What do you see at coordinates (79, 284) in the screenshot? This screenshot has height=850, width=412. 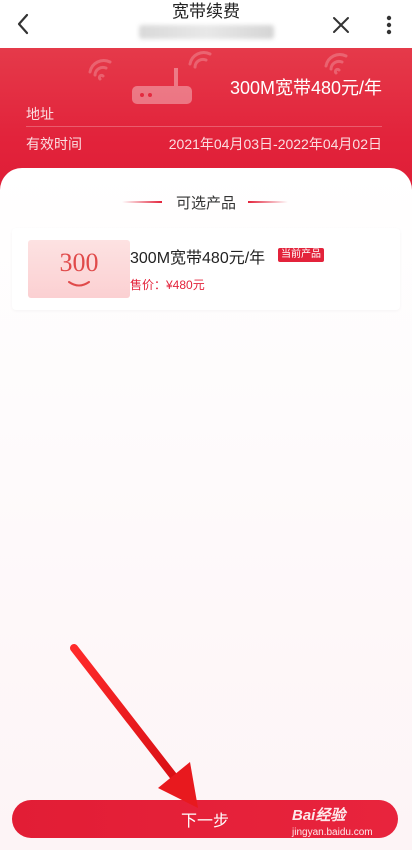 I see `smile-mark-icon` at bounding box center [79, 284].